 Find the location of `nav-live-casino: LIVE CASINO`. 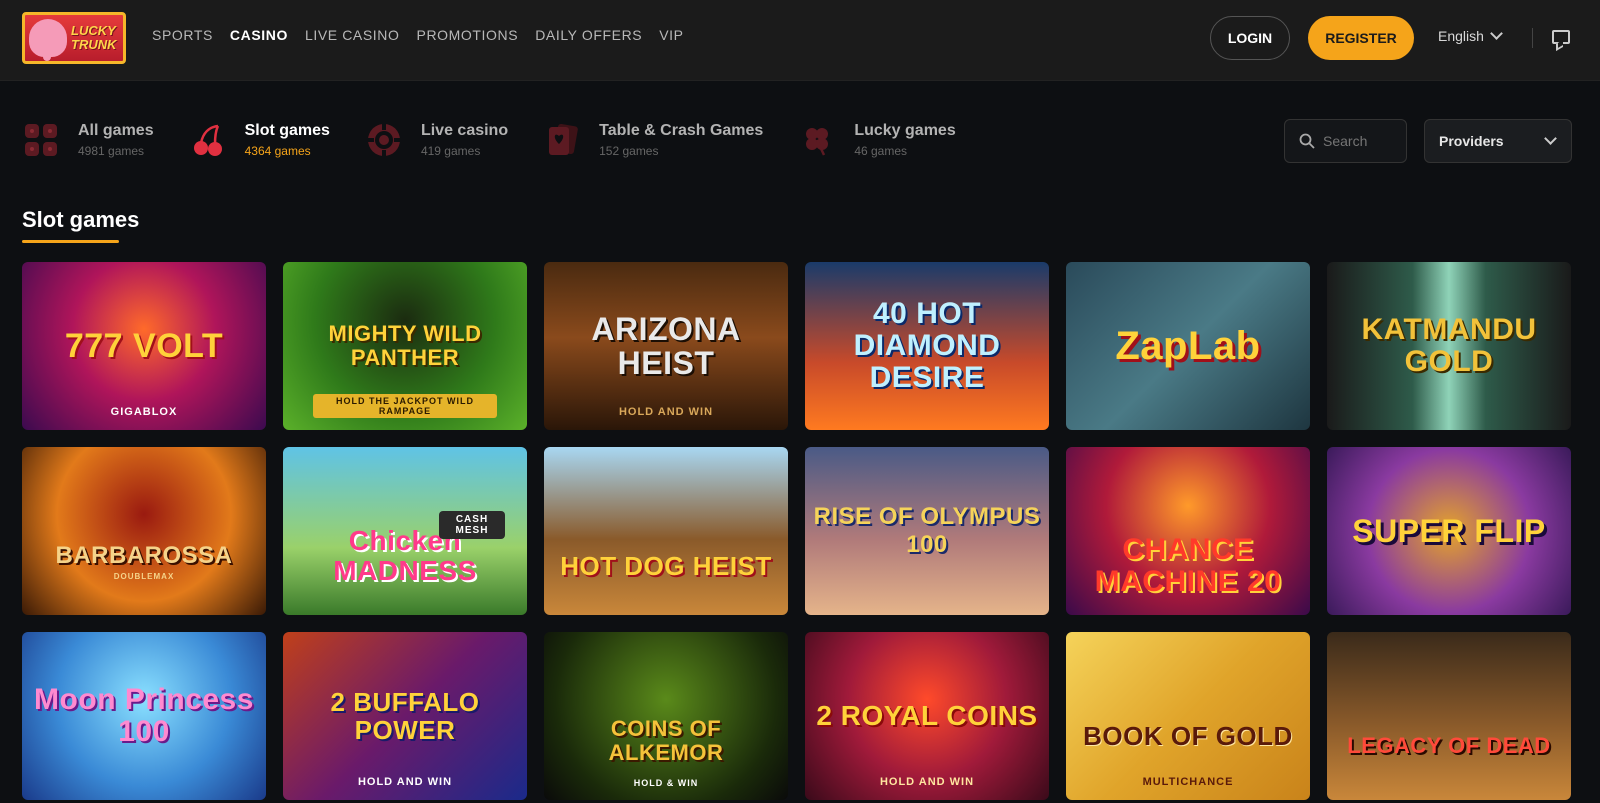

nav-live-casino: LIVE CASINO is located at coordinates (352, 35).